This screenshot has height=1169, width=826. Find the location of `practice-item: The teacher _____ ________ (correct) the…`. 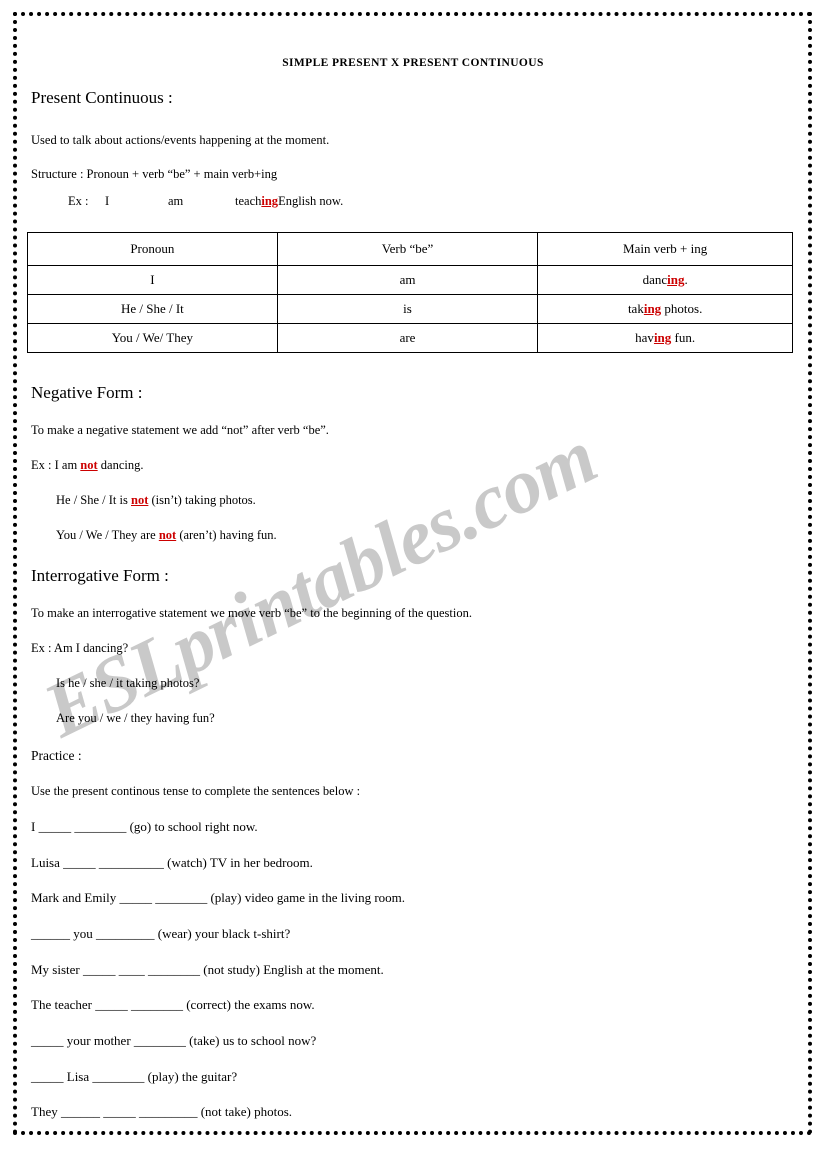

practice-item: The teacher _____ ________ (correct) the… is located at coordinates (173, 1004).